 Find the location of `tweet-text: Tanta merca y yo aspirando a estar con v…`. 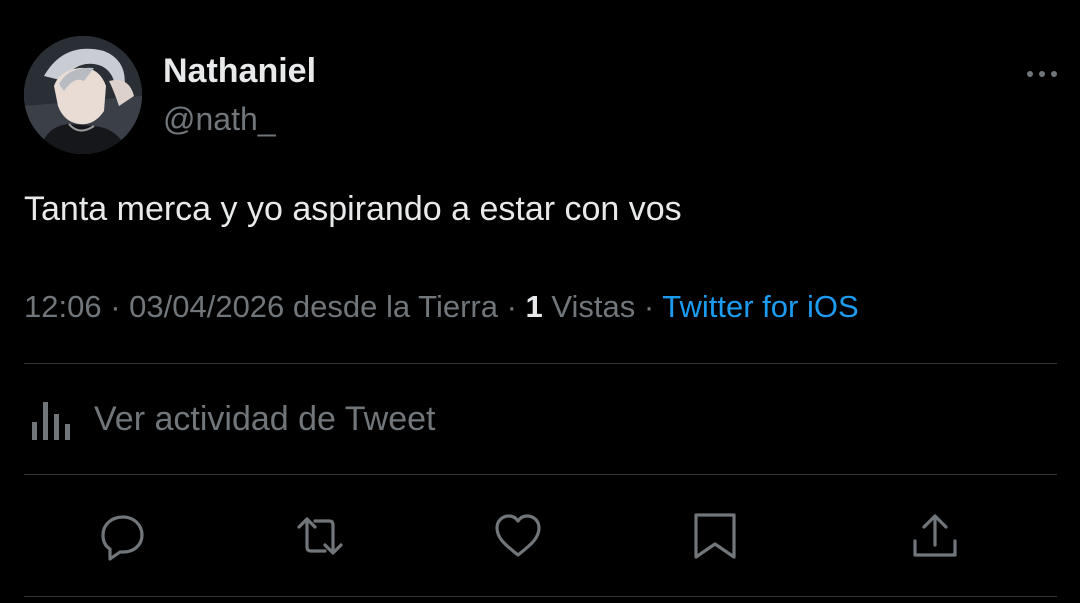

tweet-text: Tanta merca y yo aspirando a estar con v… is located at coordinates (353, 209).